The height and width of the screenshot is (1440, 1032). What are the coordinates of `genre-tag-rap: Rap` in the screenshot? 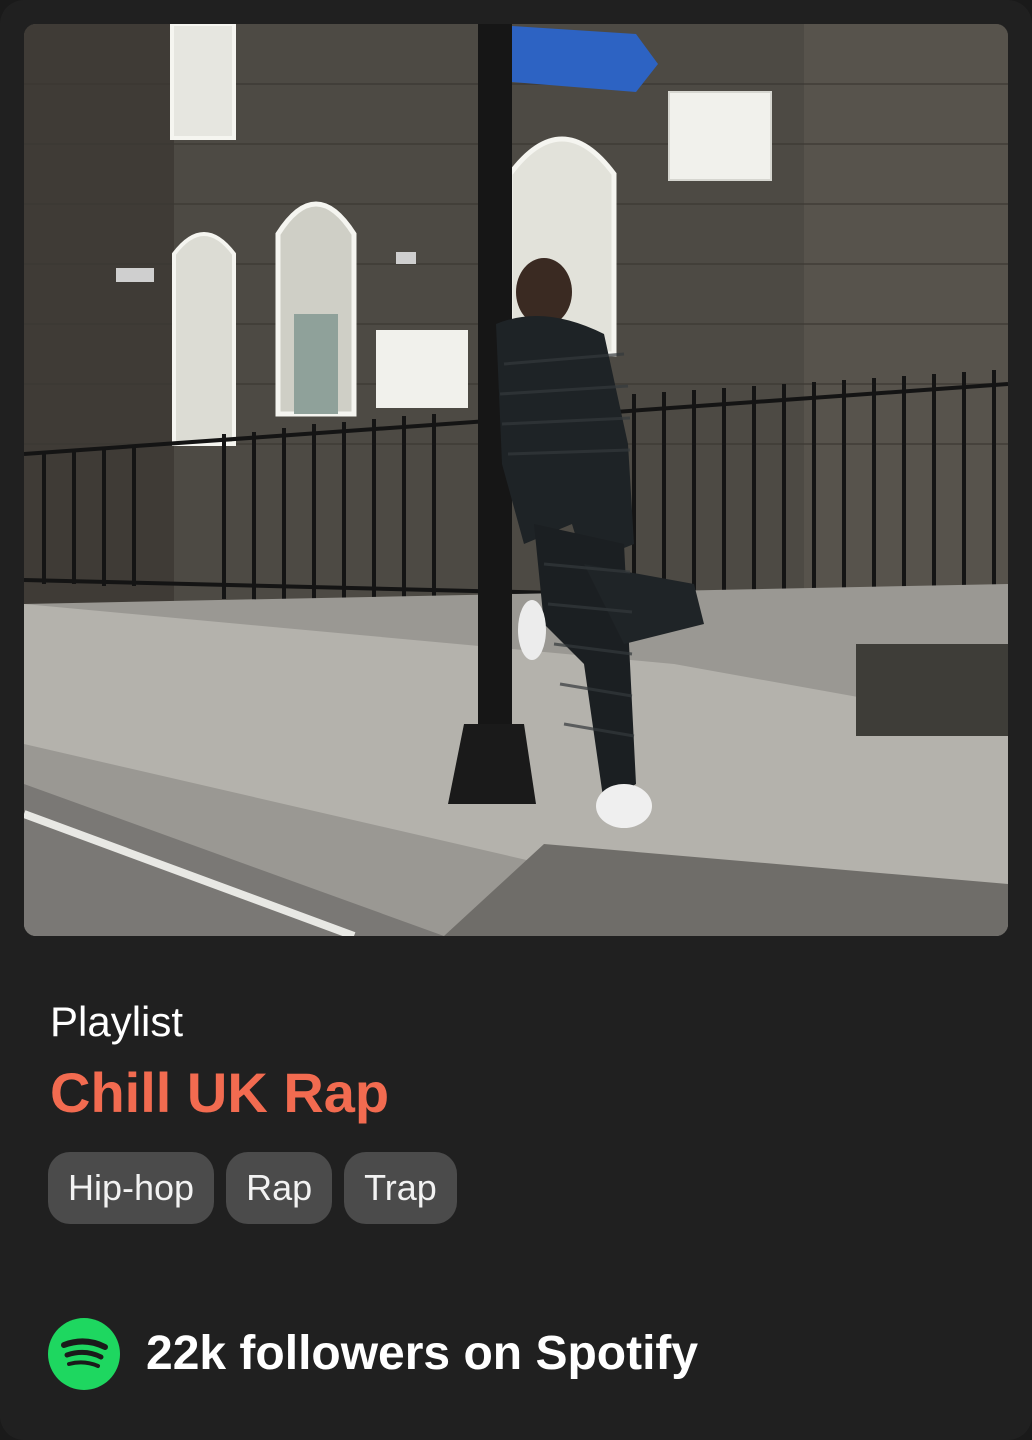 It's located at (279, 1188).